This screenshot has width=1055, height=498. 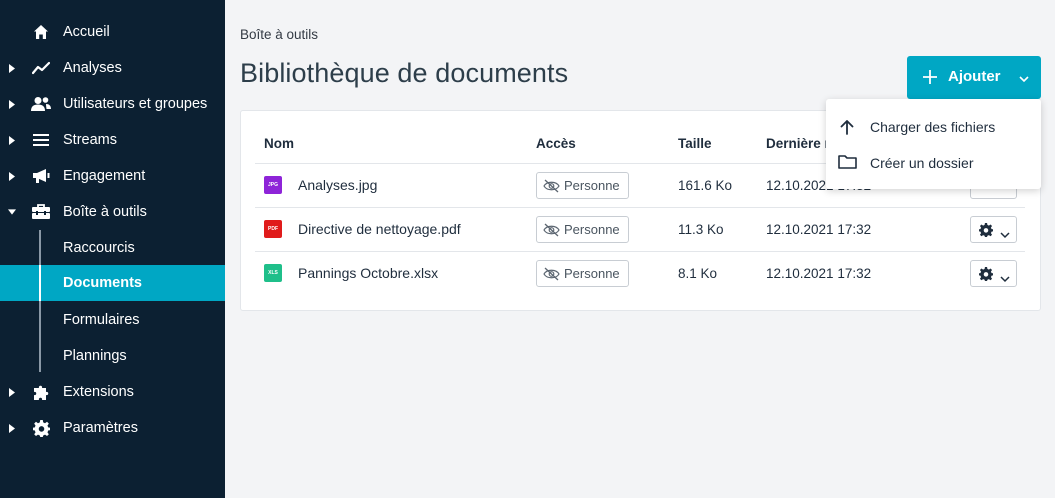 I want to click on caret-down-icon, so click(x=12, y=212).